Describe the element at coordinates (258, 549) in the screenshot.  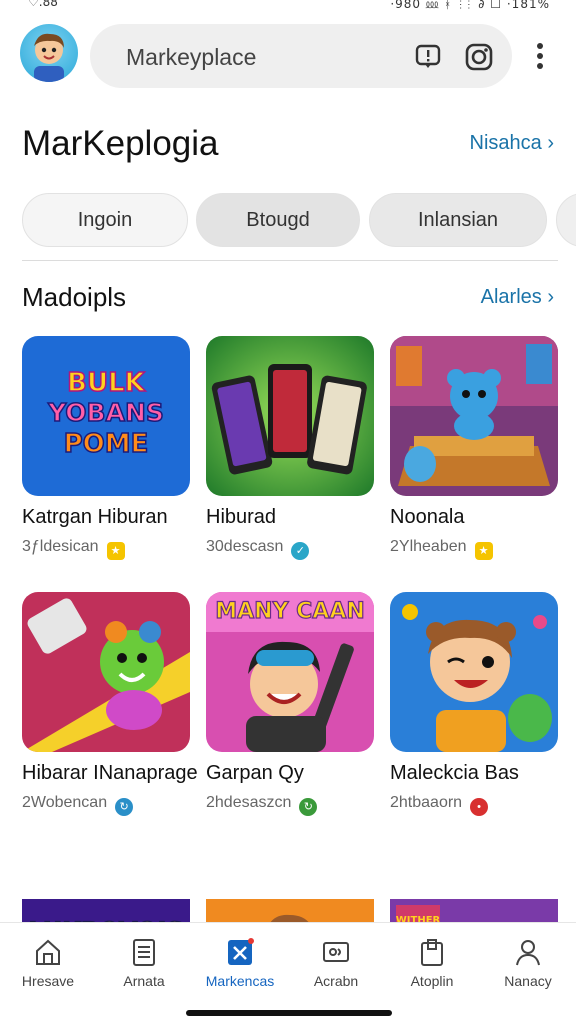
I see `app-meta: 30descasn ✓` at that location.